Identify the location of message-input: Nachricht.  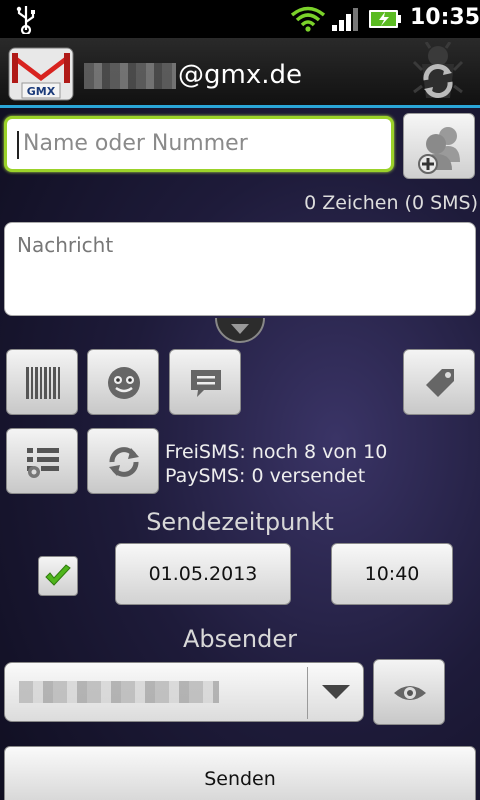
(240, 269).